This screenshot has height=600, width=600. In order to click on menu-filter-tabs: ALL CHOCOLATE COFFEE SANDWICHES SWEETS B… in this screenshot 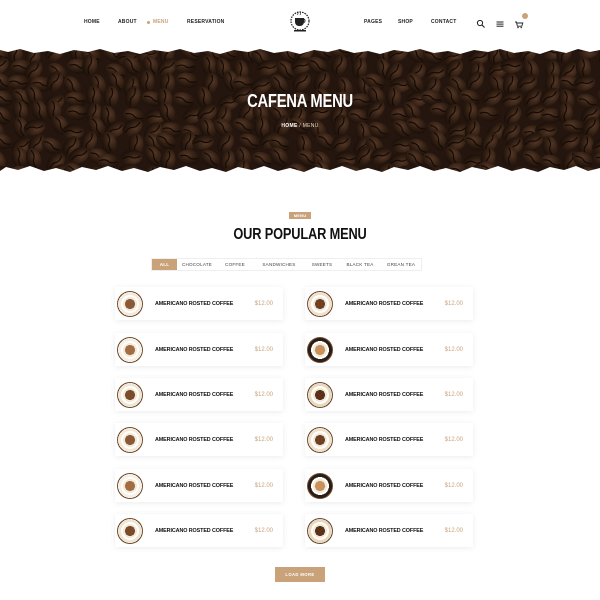, I will do `click(286, 264)`.